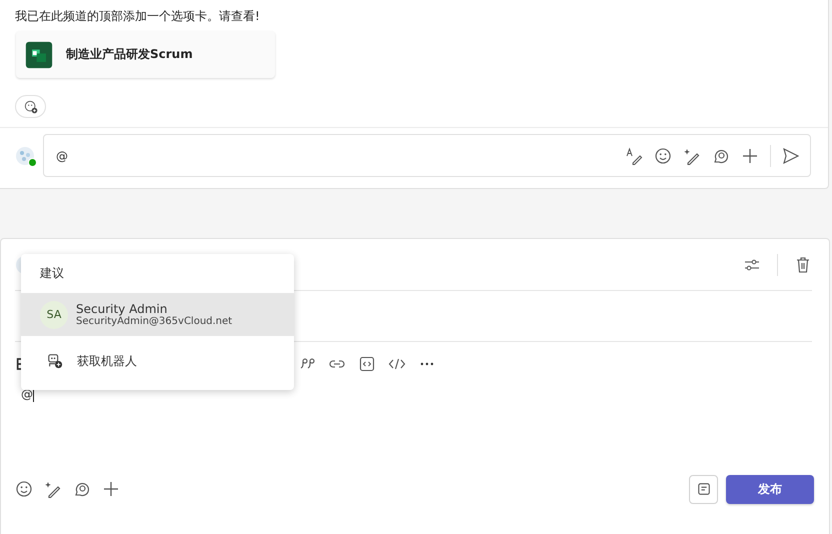 This screenshot has height=534, width=832. Describe the element at coordinates (54, 314) in the screenshot. I see `initials-avatar: SA` at that location.